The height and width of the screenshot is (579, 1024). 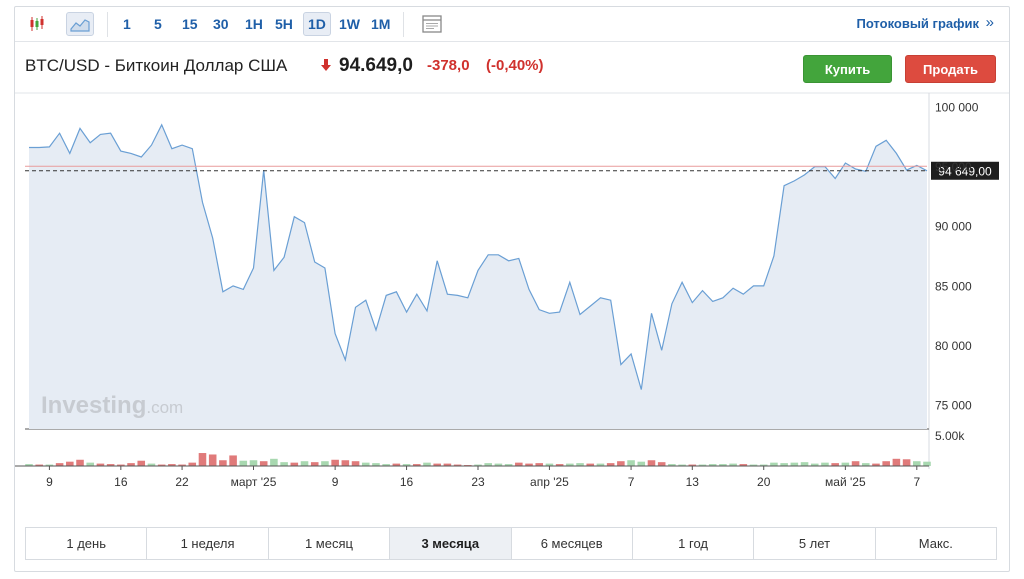 What do you see at coordinates (953, 406) in the screenshot?
I see `y-tick-label: 75 000` at bounding box center [953, 406].